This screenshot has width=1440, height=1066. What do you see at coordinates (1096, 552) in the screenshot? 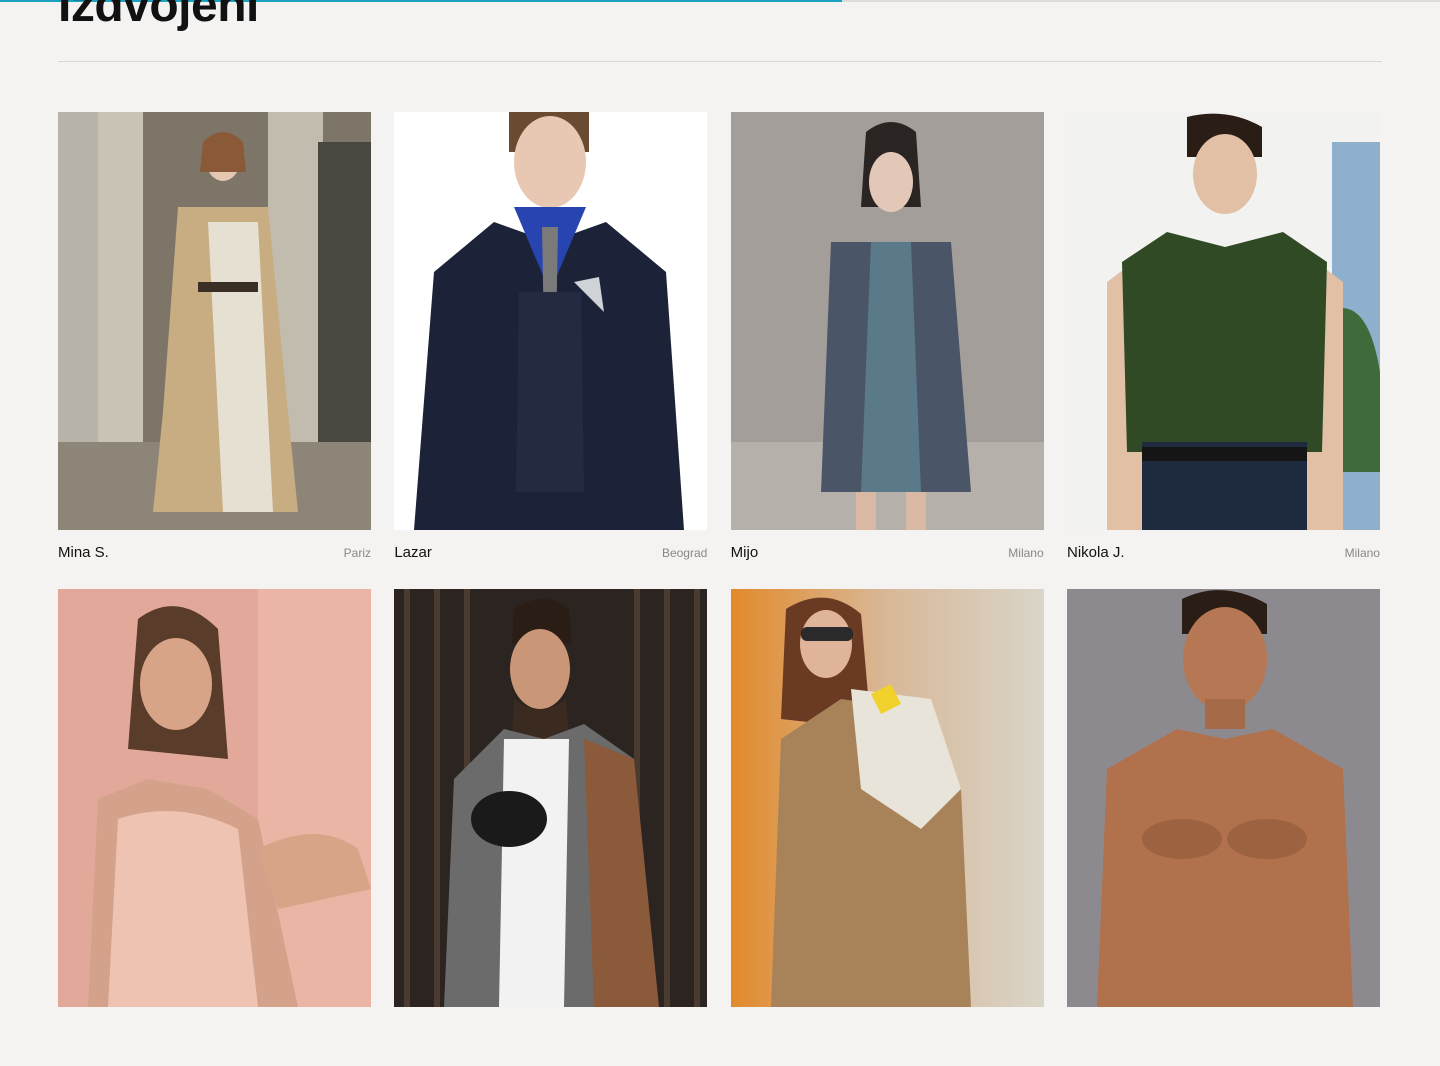
I see `model-name: Nikola J.` at bounding box center [1096, 552].